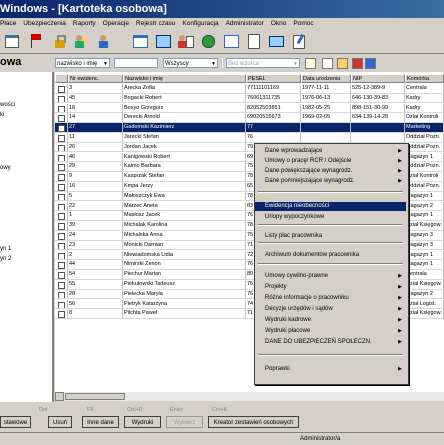  I want to click on user-edit-icon, so click(104, 40).